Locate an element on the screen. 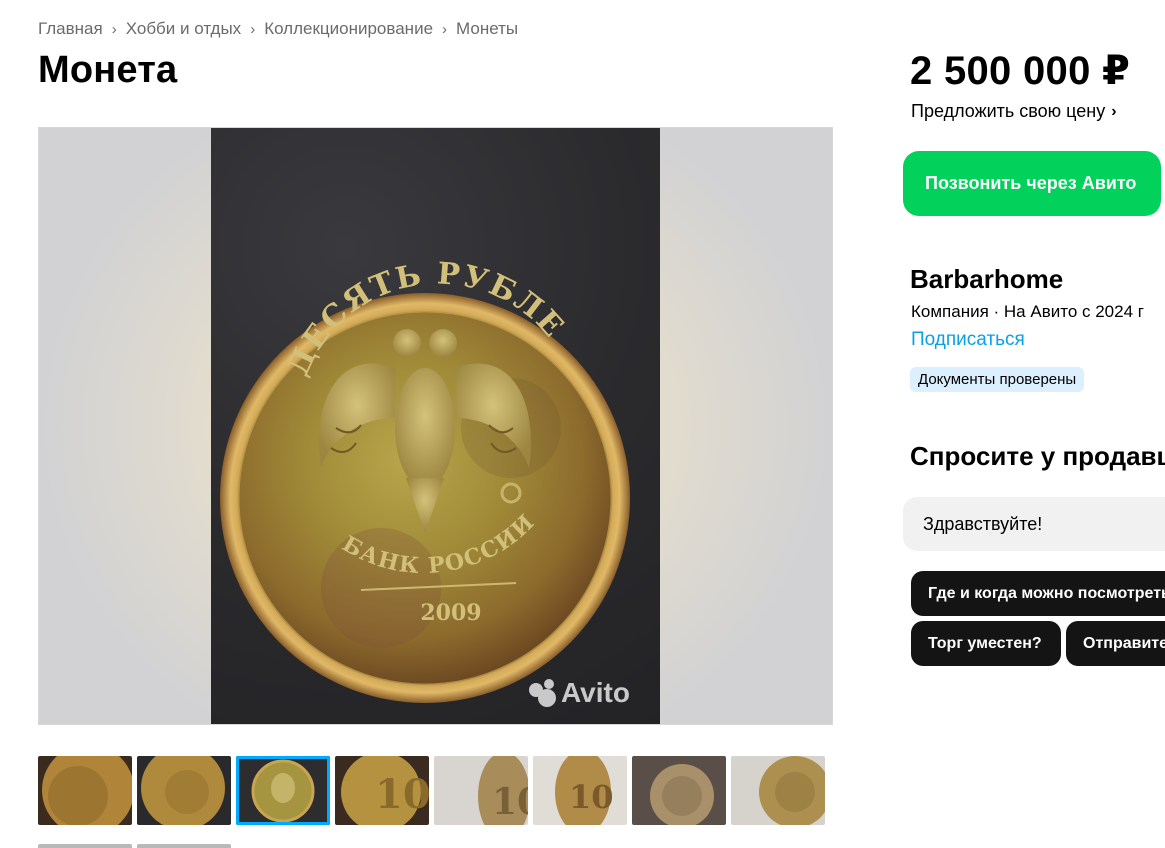 The image size is (1165, 848). thumbnail-4: 10 is located at coordinates (382, 790).